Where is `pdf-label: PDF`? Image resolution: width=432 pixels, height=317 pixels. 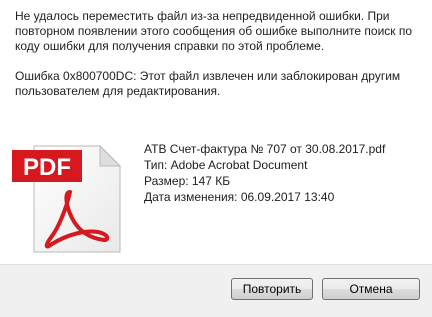
pdf-label: PDF is located at coordinates (47, 167).